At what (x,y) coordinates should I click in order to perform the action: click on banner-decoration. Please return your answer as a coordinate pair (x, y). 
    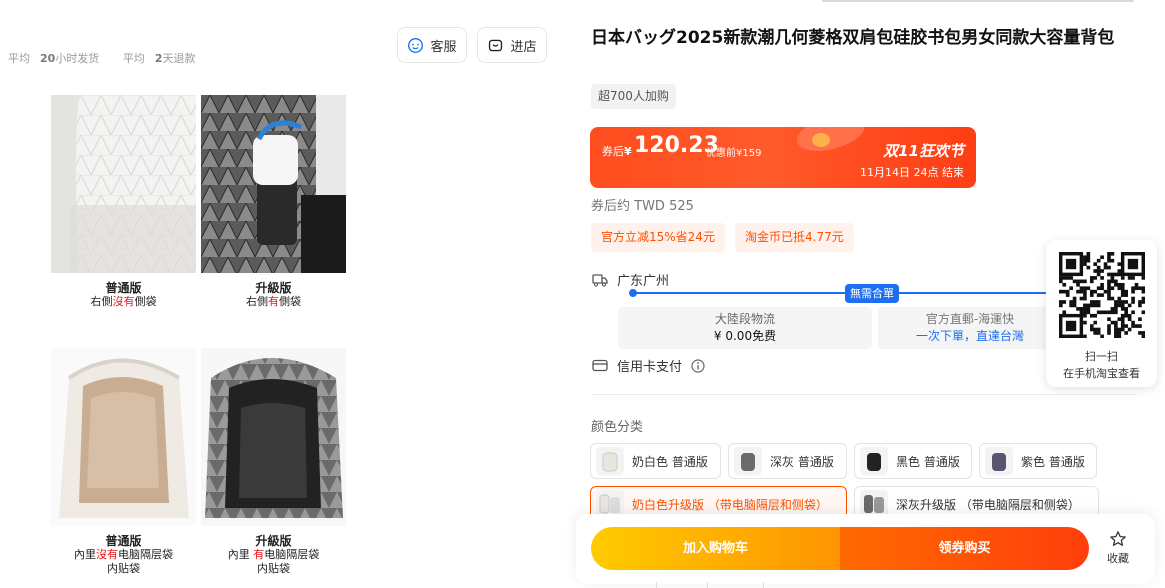
    Looking at the image, I should click on (831, 142).